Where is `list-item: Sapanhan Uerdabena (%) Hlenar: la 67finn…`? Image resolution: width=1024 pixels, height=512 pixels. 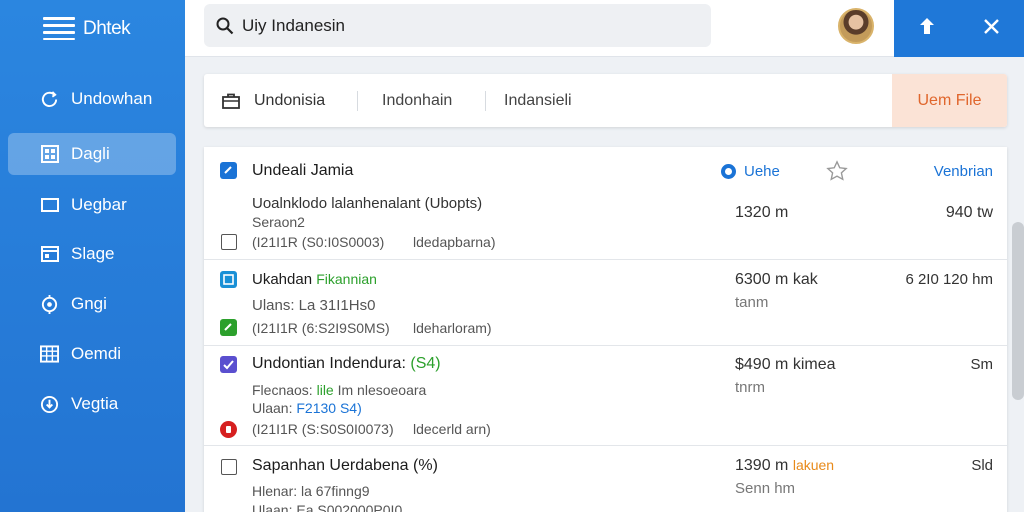 list-item: Sapanhan Uerdabena (%) Hlenar: la 67finn… is located at coordinates (605, 479).